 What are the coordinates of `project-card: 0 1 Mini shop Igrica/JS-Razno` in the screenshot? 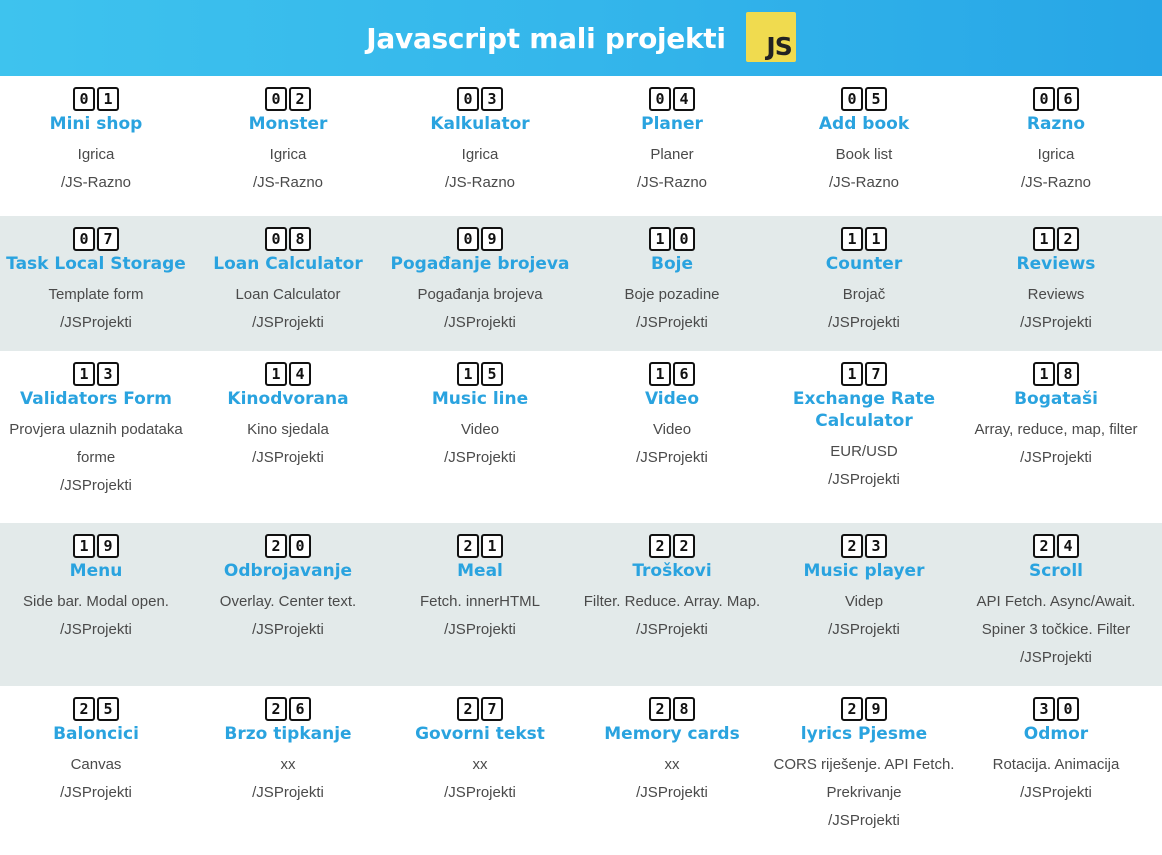 It's located at (96, 146).